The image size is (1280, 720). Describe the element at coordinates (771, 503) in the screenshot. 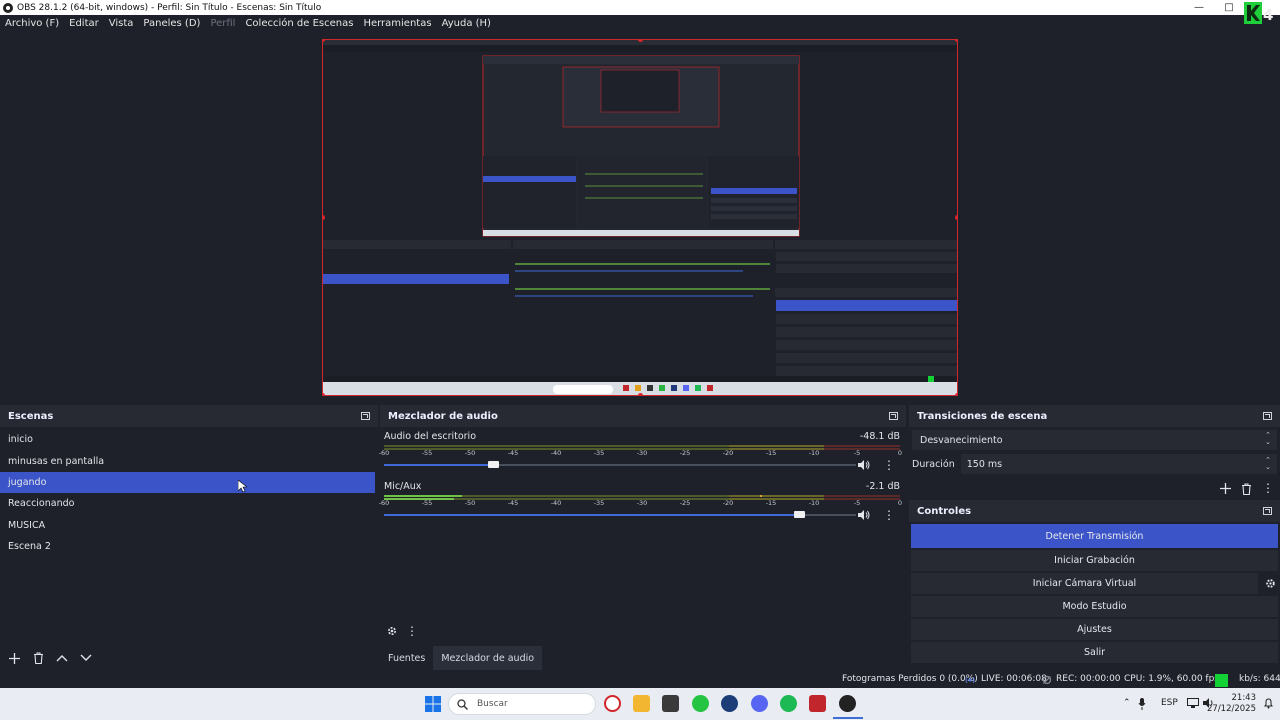

I see `meter-tick-label: -15` at that location.